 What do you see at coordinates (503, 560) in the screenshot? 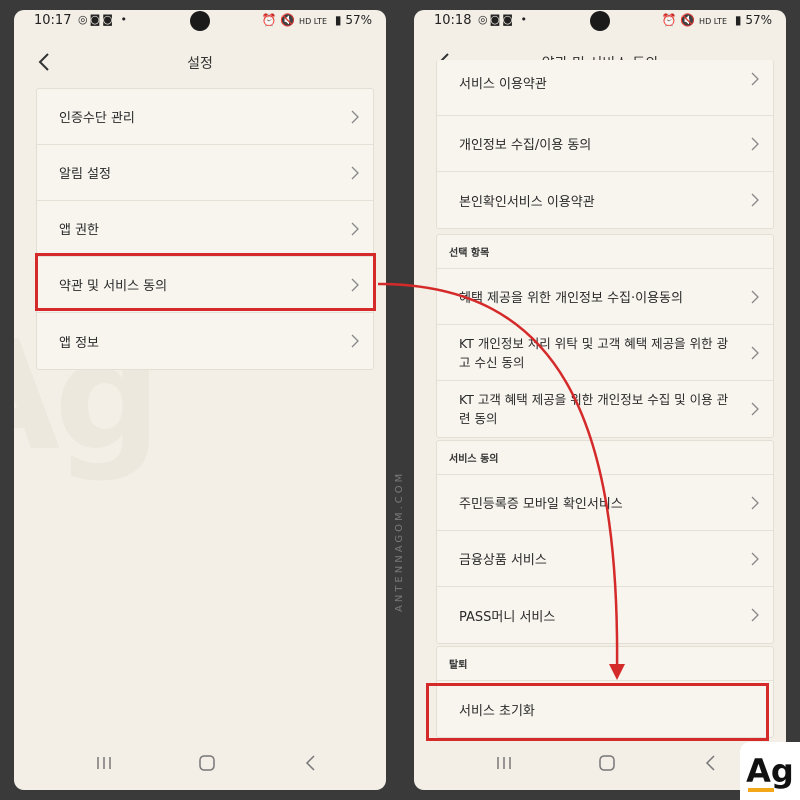
I see `service-item-label: 금융상품 서비스` at bounding box center [503, 560].